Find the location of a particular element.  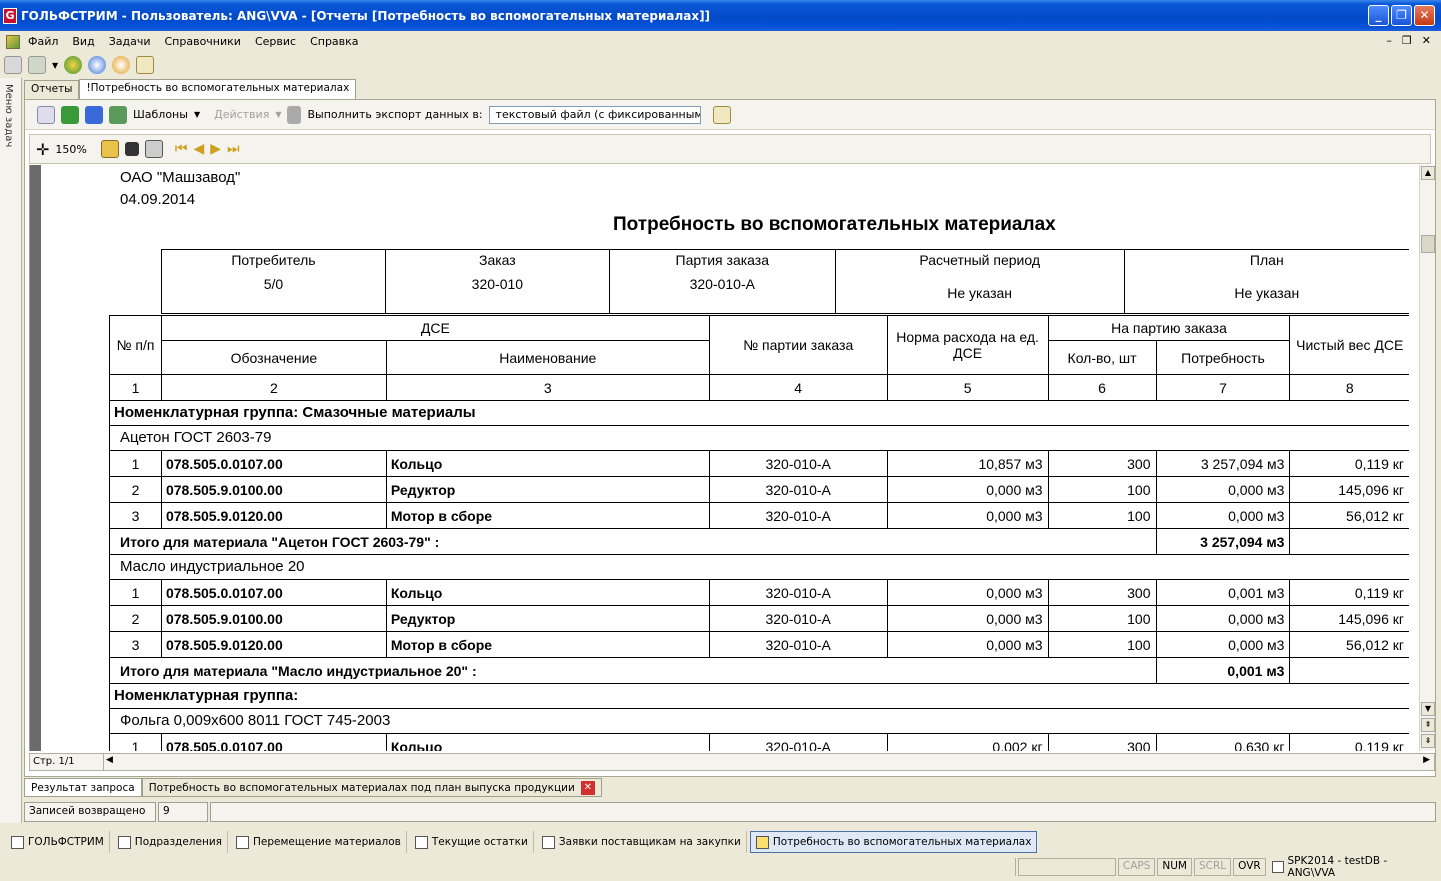

row-designation: 078.505.0.0107.00 is located at coordinates (273, 592).